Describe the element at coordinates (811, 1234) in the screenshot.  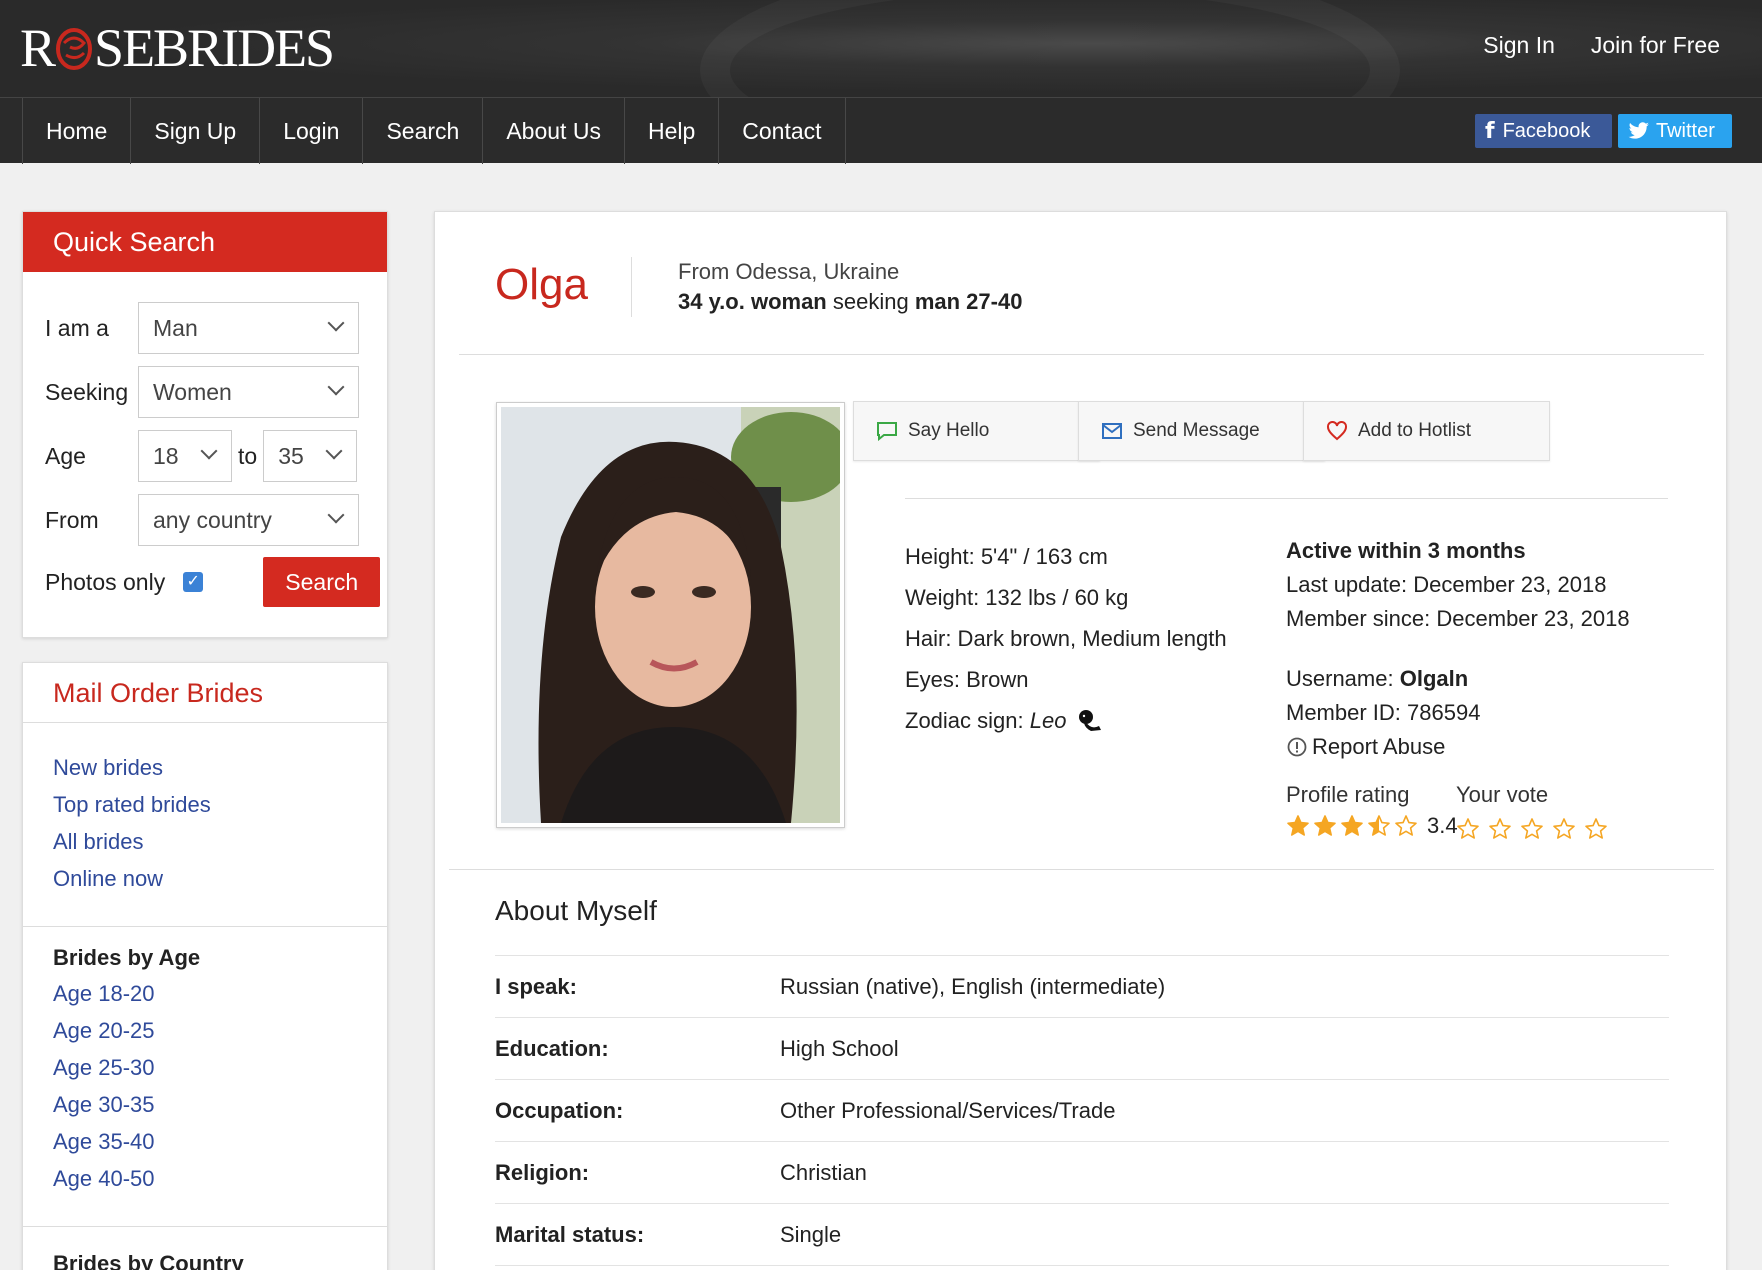
I see `about-row-value: Single` at that location.